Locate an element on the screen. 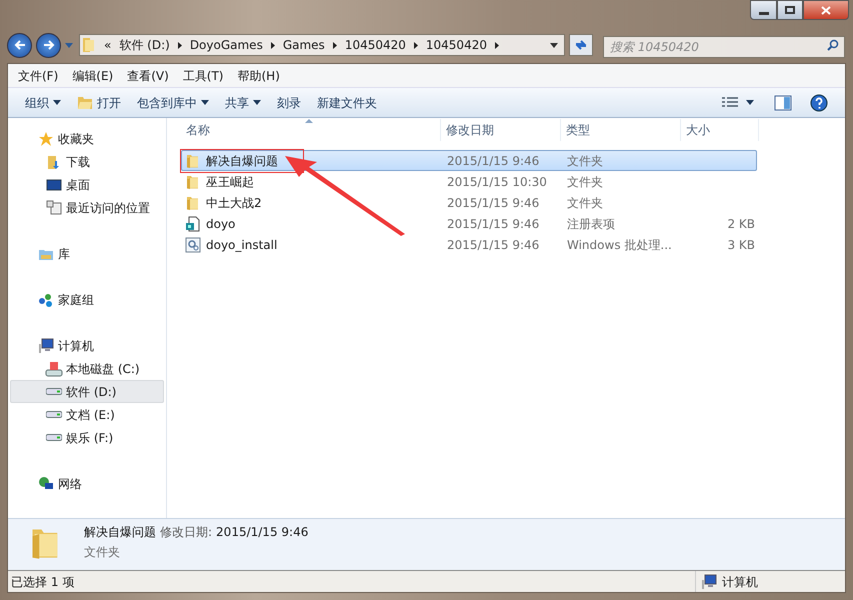 Image resolution: width=853 pixels, height=600 pixels. back-button is located at coordinates (19, 45).